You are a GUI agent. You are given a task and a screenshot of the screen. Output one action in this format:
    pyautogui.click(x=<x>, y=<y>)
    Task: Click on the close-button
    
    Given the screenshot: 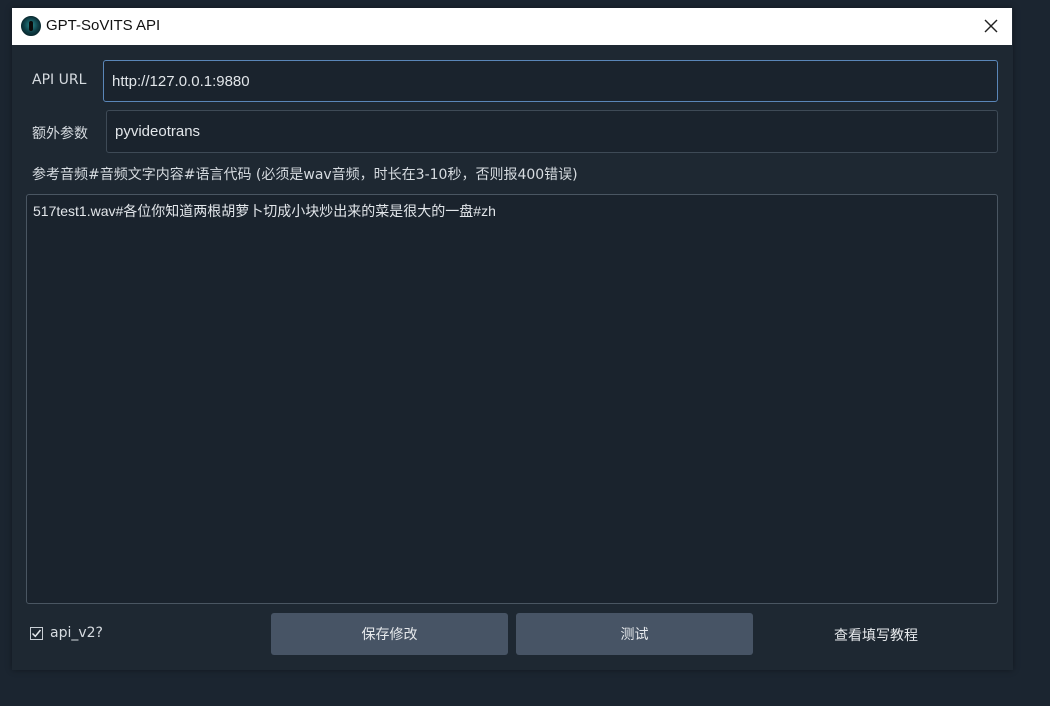 What is the action you would take?
    pyautogui.click(x=991, y=26)
    